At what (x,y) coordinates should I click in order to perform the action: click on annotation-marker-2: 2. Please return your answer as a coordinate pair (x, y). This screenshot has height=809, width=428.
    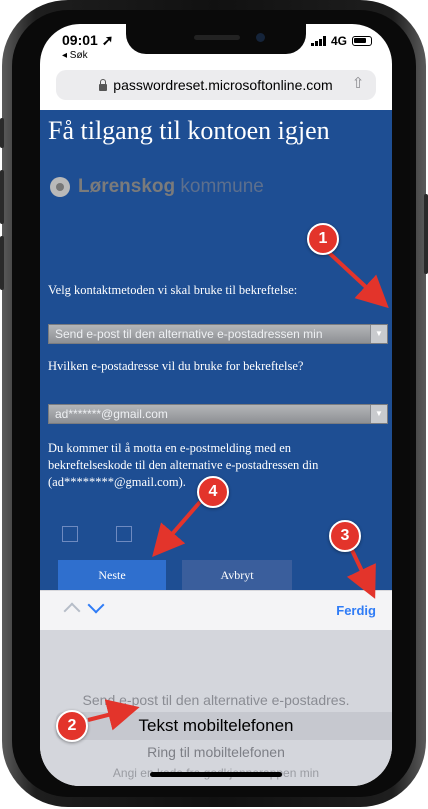
    Looking at the image, I should click on (72, 726).